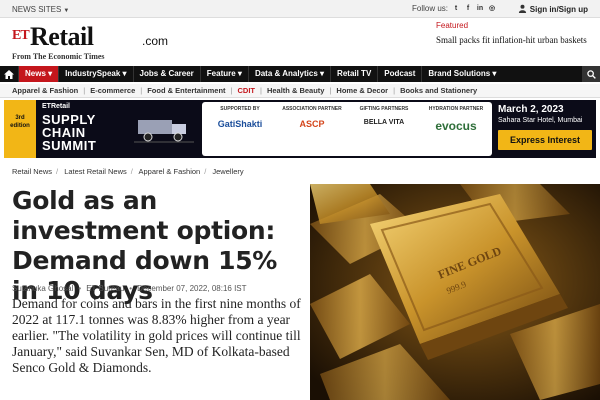 The height and width of the screenshot is (400, 600). Describe the element at coordinates (312, 124) in the screenshot. I see `partner-name: ASCP` at that location.